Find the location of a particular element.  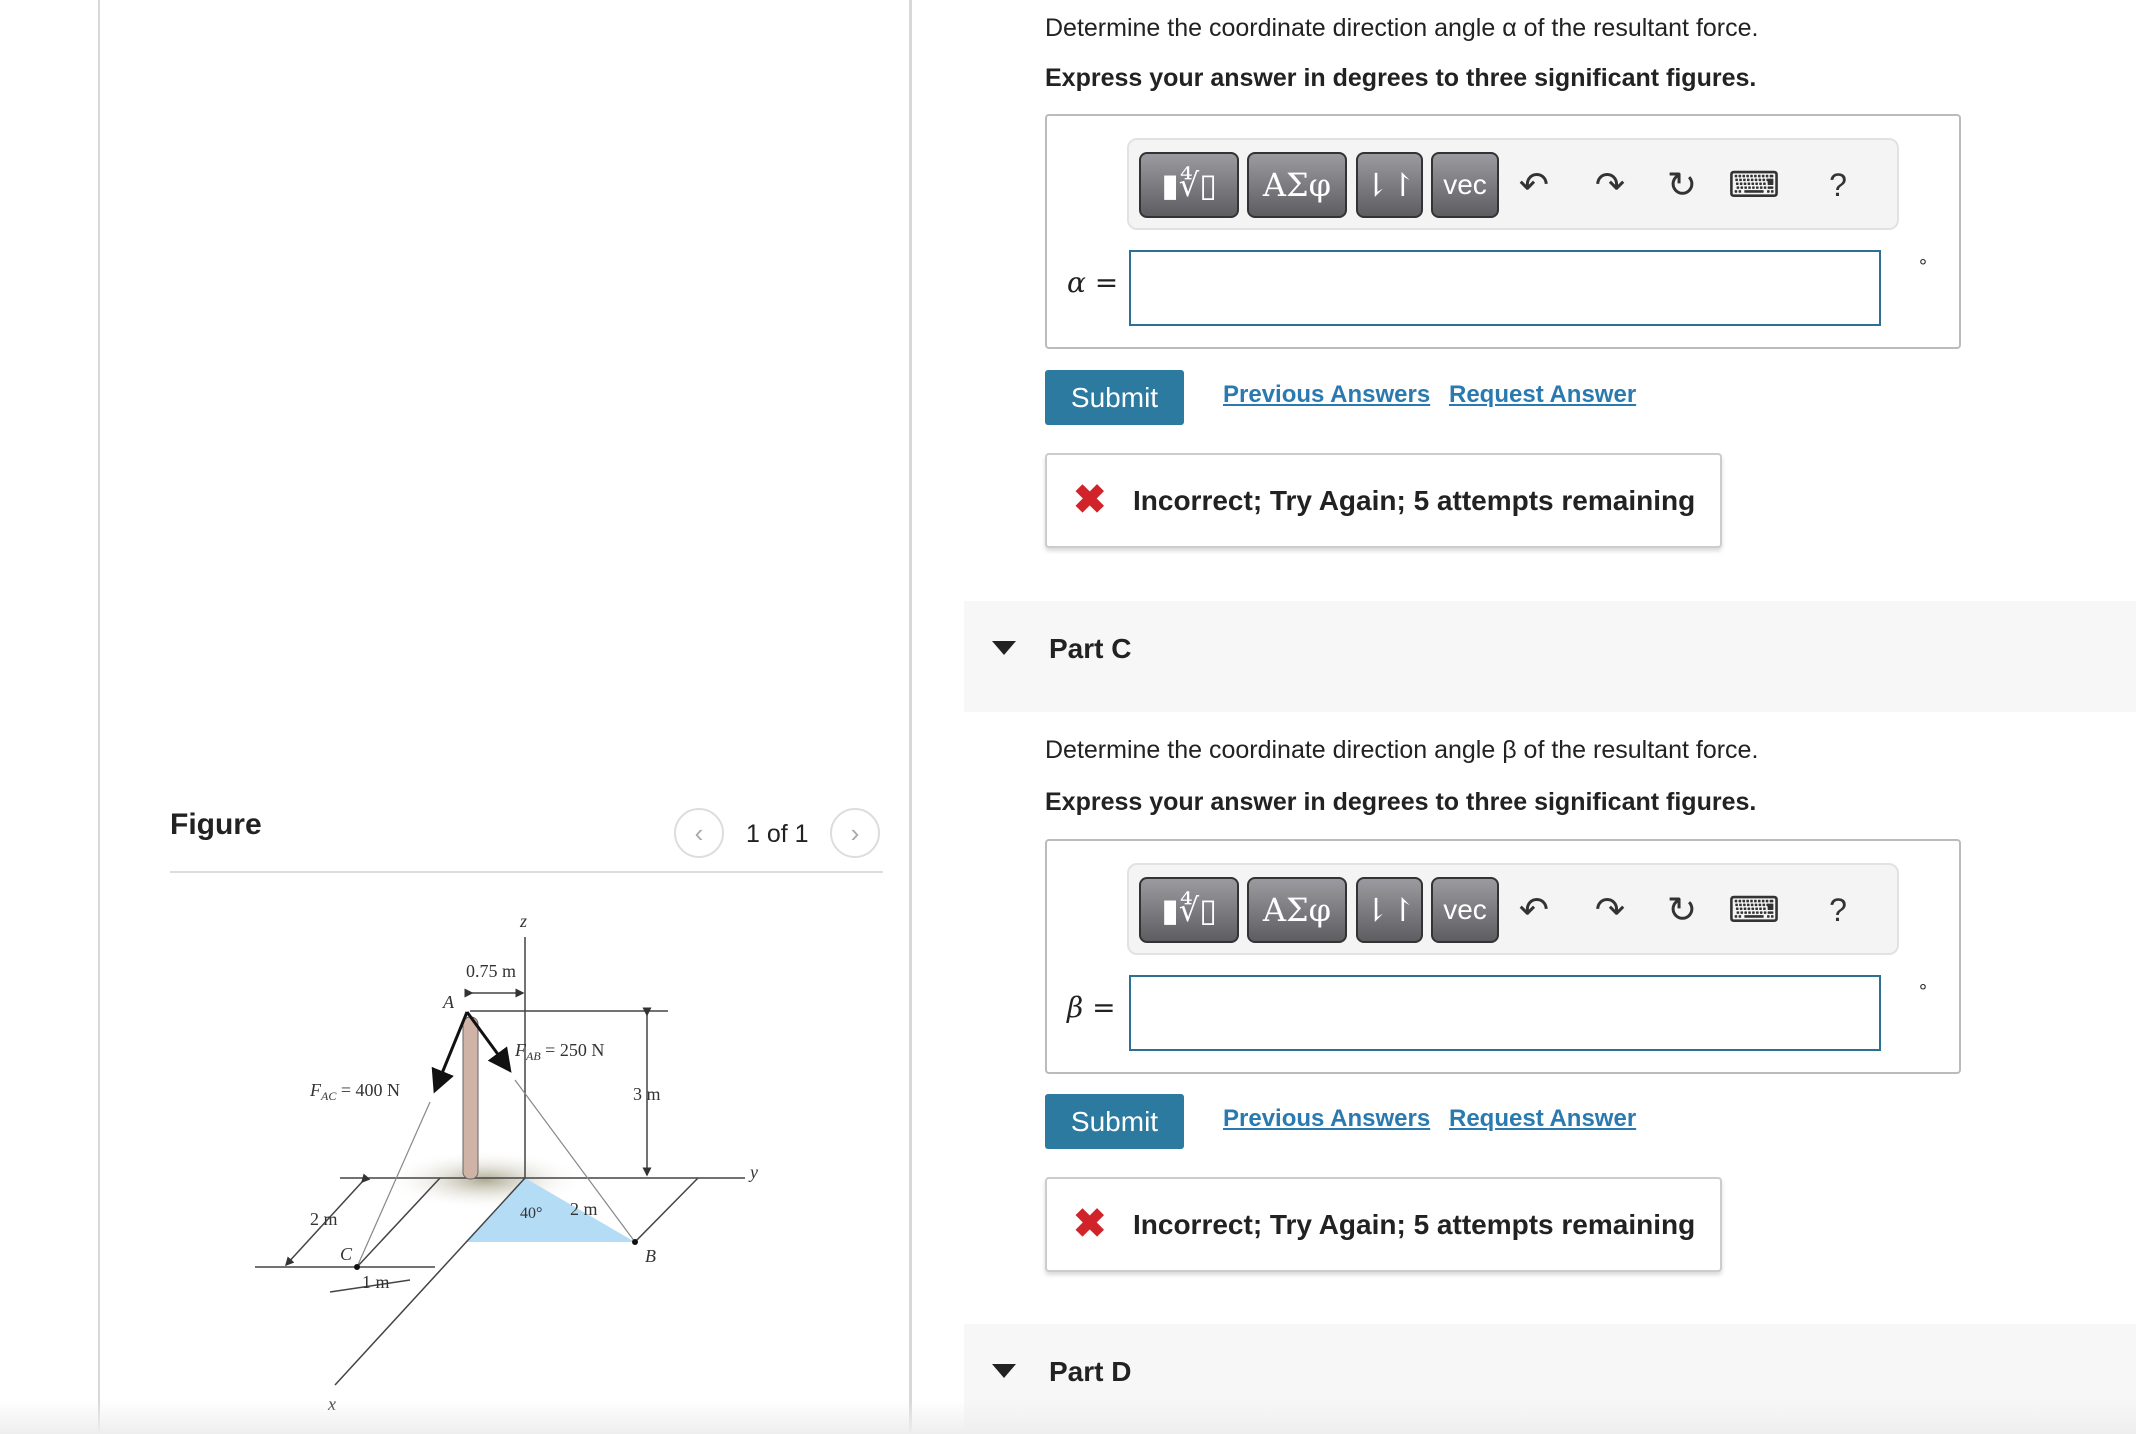

label-1m: 1 m is located at coordinates (376, 1282).